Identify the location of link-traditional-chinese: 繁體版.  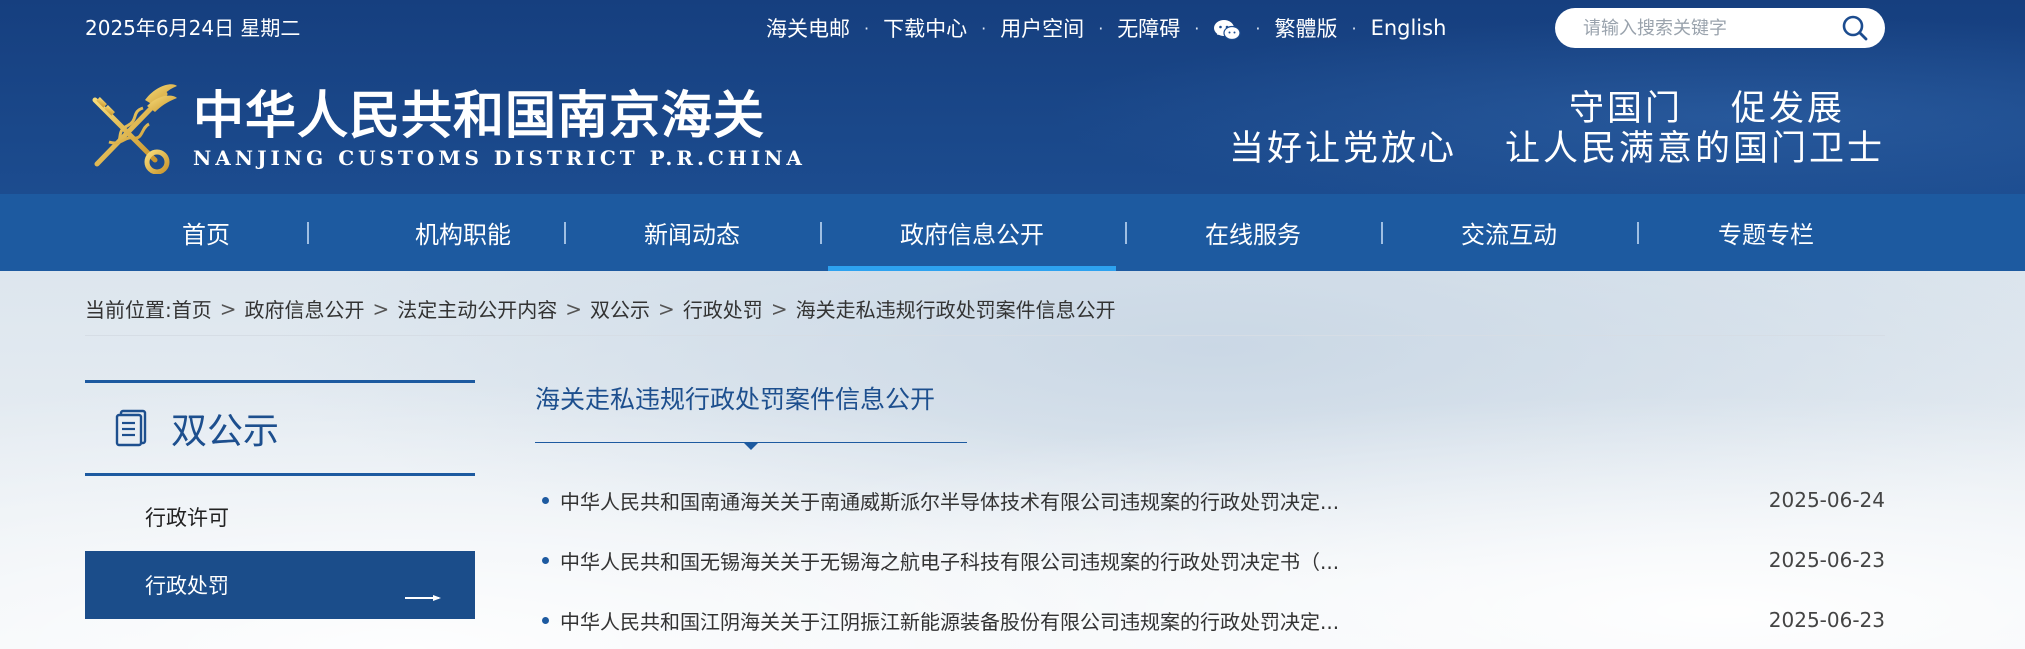
(1305, 28).